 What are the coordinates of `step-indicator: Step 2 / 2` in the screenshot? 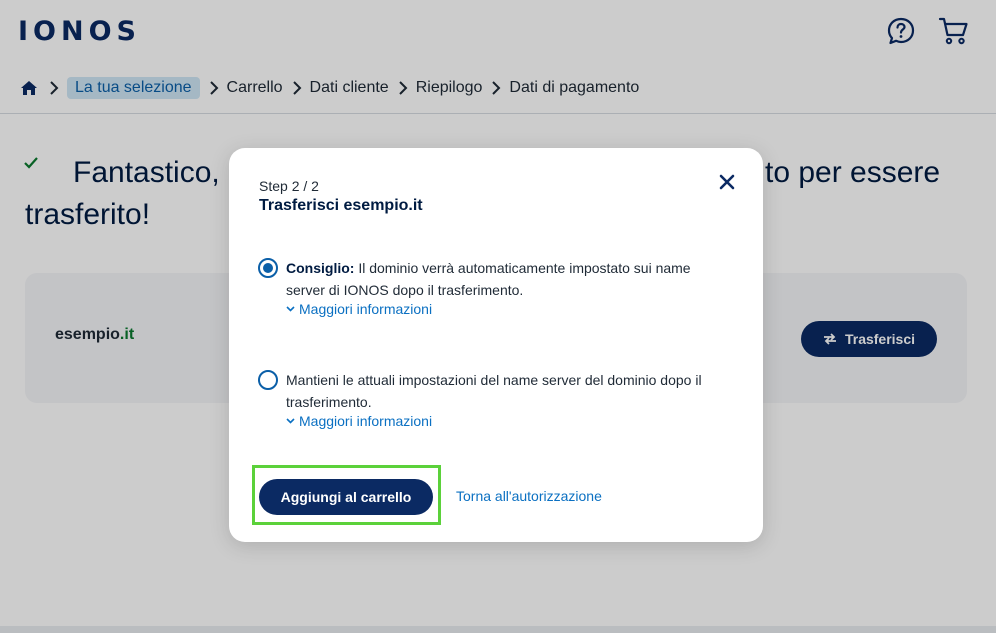 It's located at (289, 186).